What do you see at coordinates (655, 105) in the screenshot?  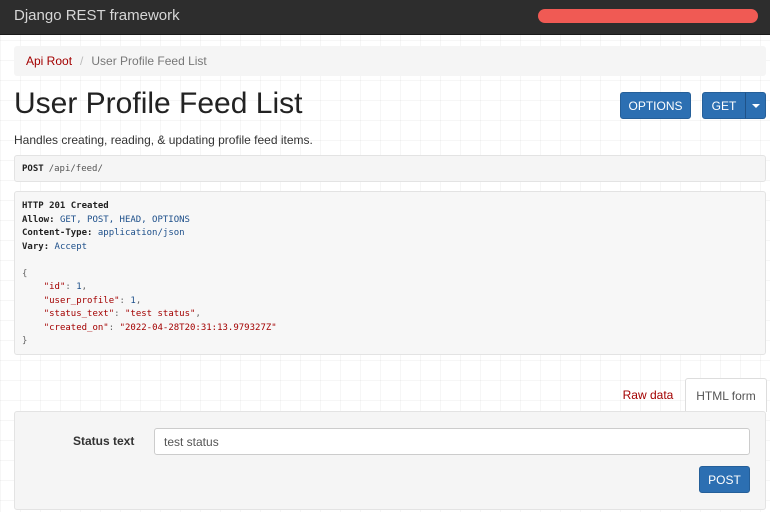 I see `options-button: OPTIONS` at bounding box center [655, 105].